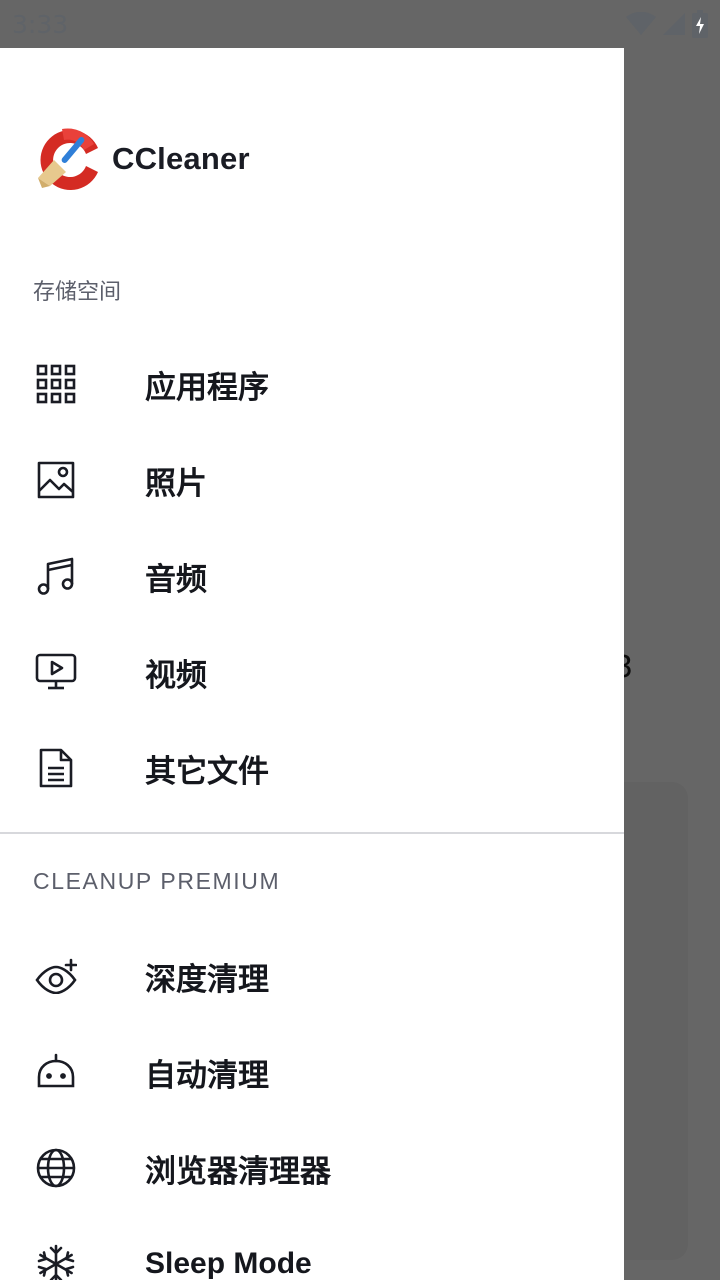 This screenshot has width=720, height=1280. Describe the element at coordinates (312, 768) in the screenshot. I see `menu-item-other-files: 其它文件` at that location.